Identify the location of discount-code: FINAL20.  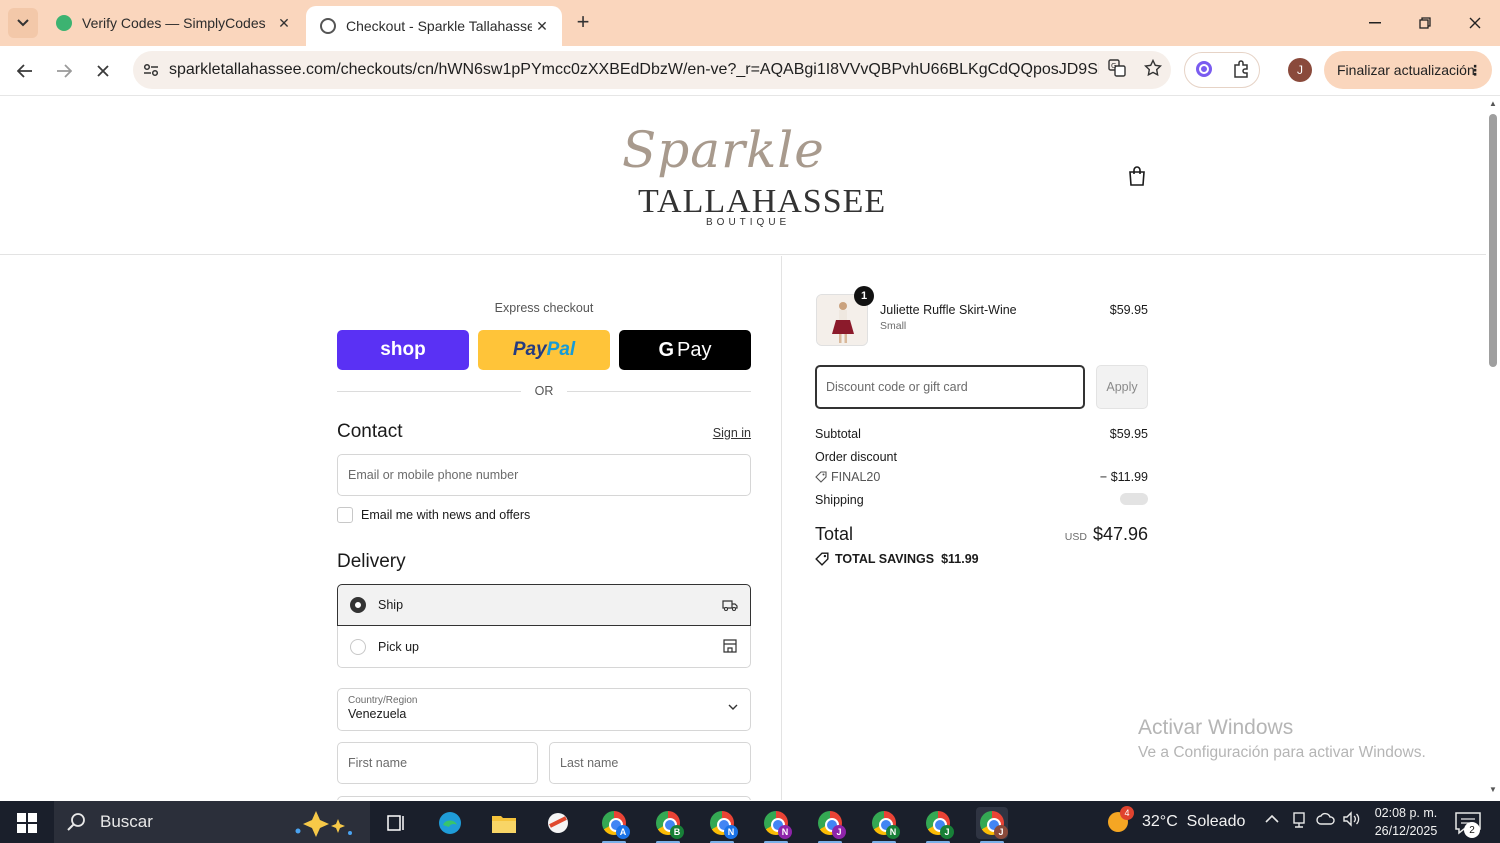
(856, 477).